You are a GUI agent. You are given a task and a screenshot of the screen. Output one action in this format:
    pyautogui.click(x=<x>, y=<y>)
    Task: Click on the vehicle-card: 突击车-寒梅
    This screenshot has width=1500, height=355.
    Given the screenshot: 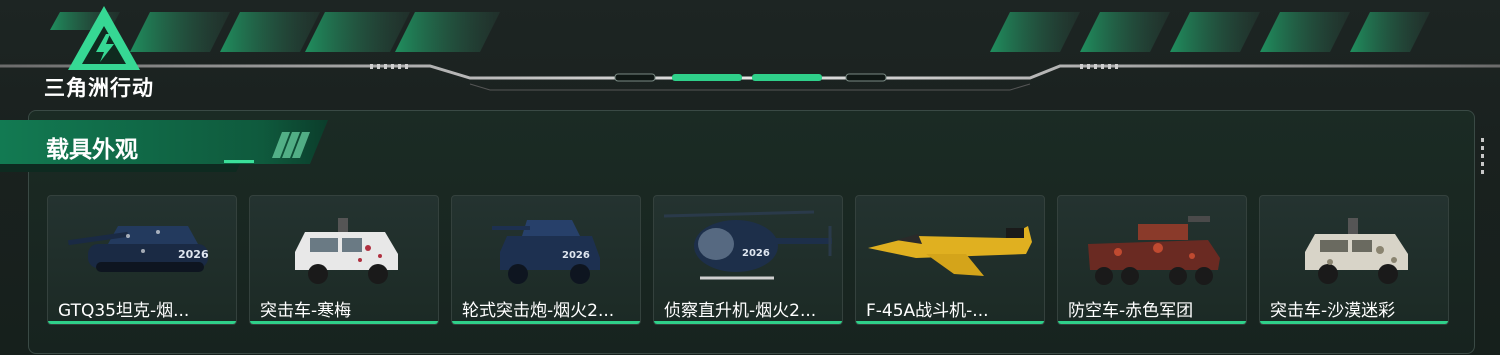 What is the action you would take?
    pyautogui.click(x=344, y=260)
    